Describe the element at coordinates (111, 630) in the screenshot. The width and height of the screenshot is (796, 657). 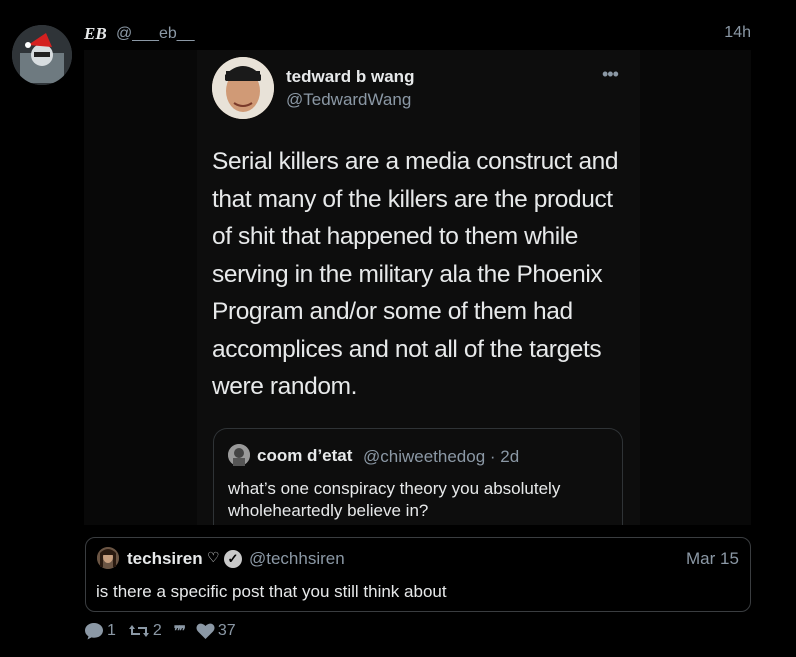
I see `reply-count: 1` at that location.